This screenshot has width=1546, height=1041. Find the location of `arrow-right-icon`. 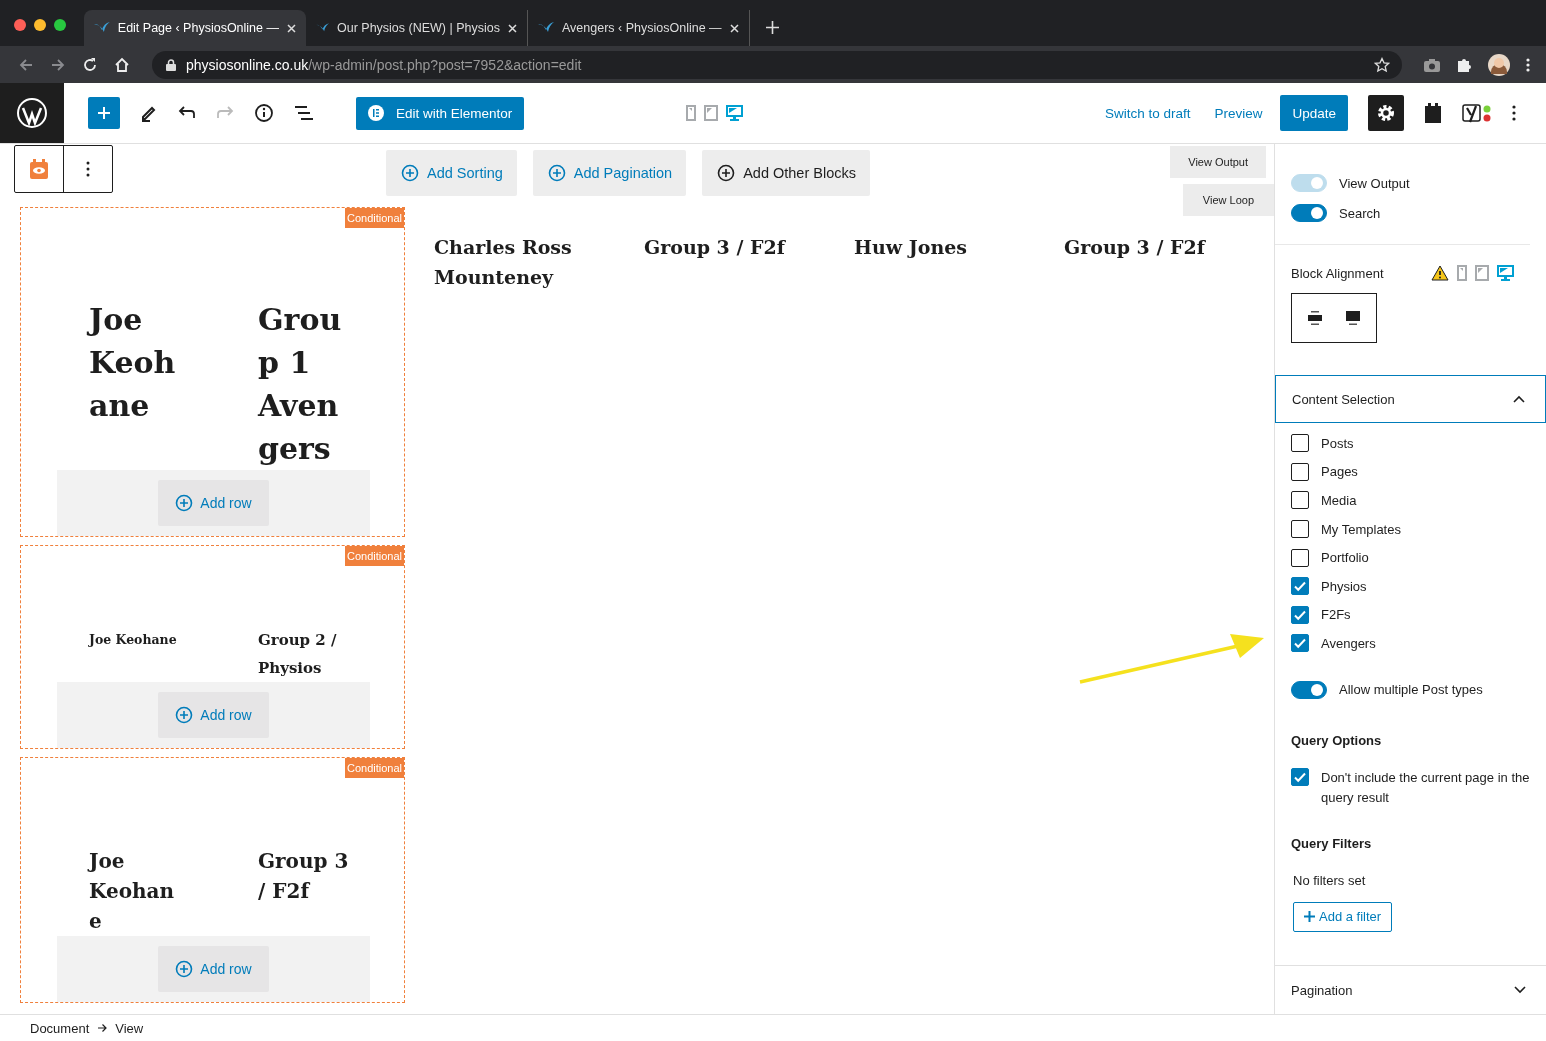

arrow-right-icon is located at coordinates (102, 1028).